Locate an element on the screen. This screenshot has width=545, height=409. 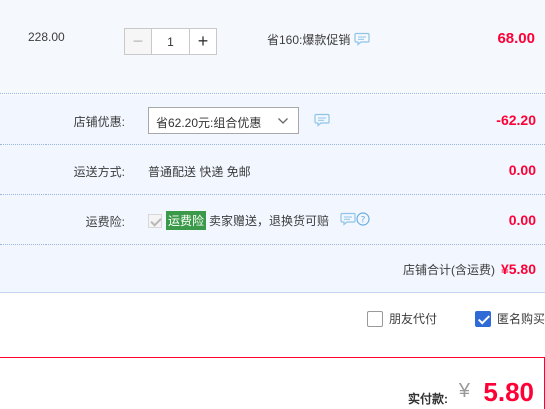
unit-price: 228.00 is located at coordinates (46, 37).